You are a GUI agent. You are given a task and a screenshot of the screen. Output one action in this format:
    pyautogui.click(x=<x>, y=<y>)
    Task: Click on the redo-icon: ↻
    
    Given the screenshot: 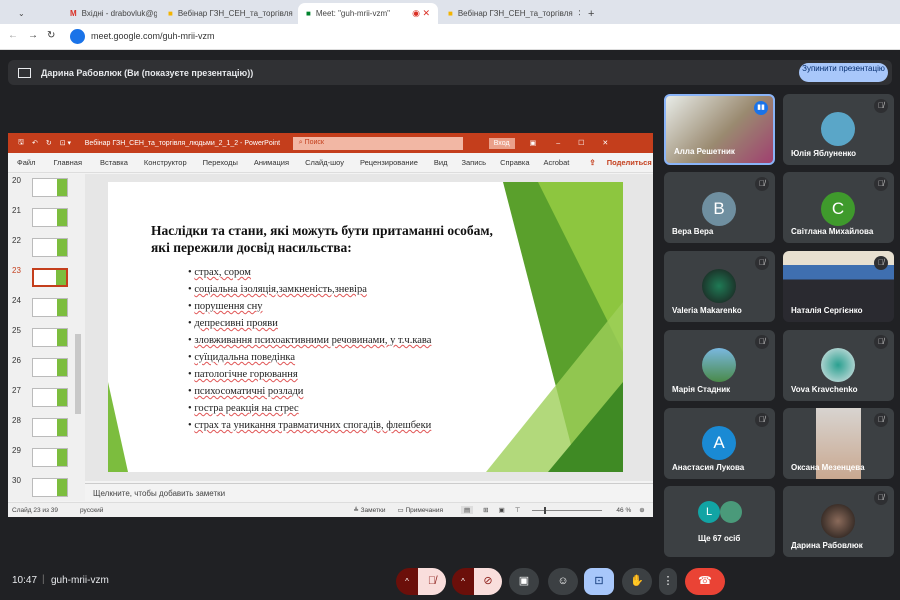 What is the action you would take?
    pyautogui.click(x=49, y=143)
    